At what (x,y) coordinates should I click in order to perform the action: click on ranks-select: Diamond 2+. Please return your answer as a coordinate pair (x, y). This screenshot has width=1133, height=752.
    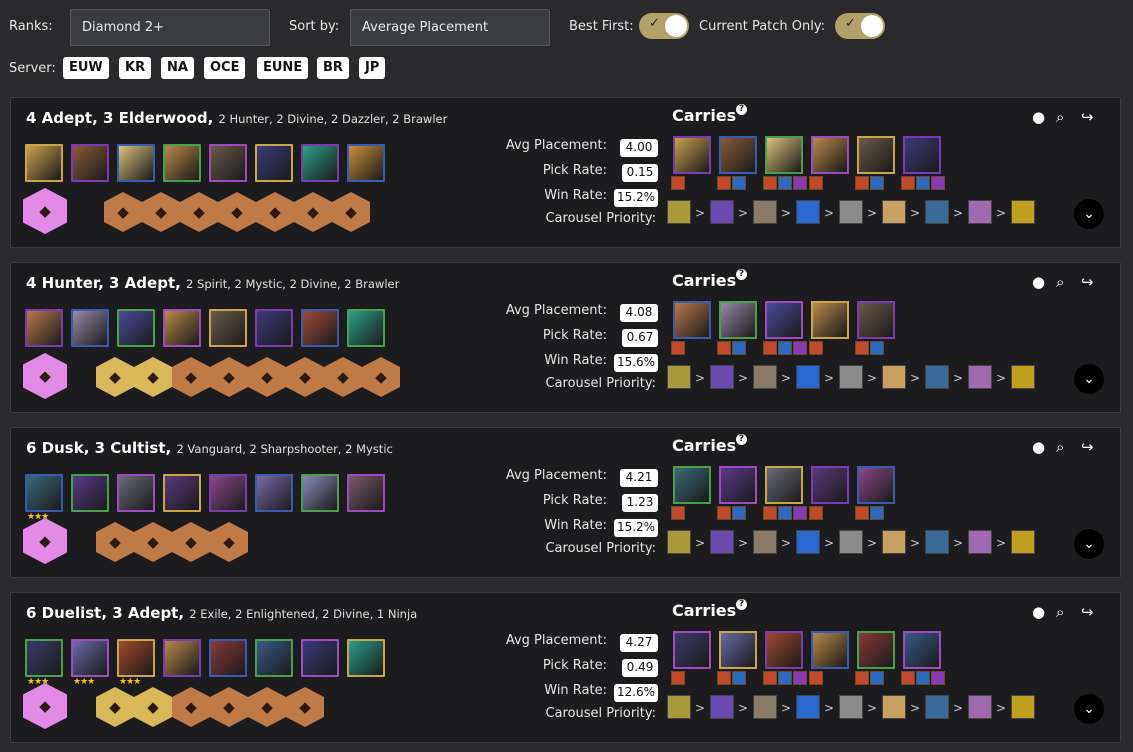
    Looking at the image, I should click on (170, 27).